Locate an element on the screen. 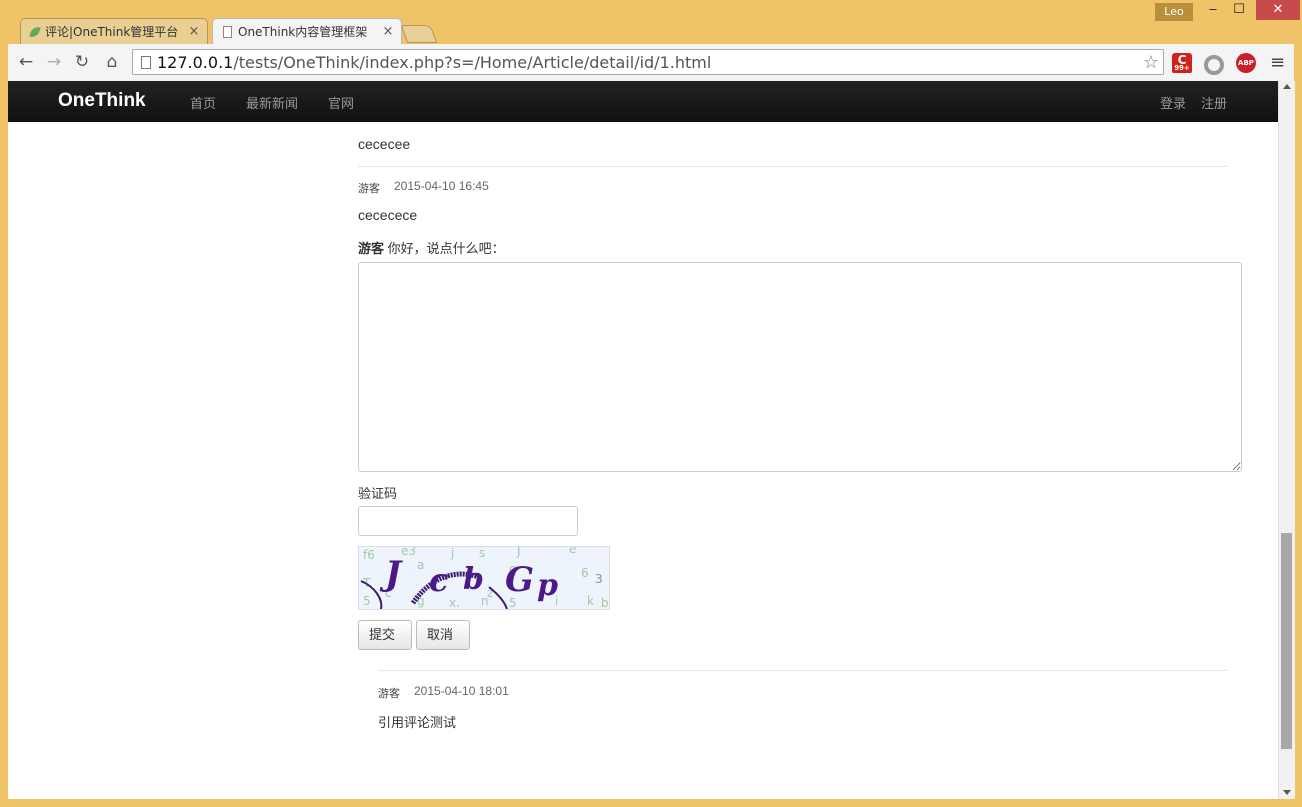 The image size is (1302, 807). svg-text: 3 is located at coordinates (599, 579).